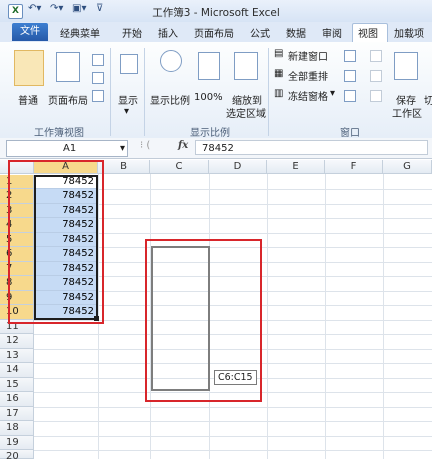 The height and width of the screenshot is (464, 432). What do you see at coordinates (17, 341) in the screenshot?
I see `row-header: 12` at bounding box center [17, 341].